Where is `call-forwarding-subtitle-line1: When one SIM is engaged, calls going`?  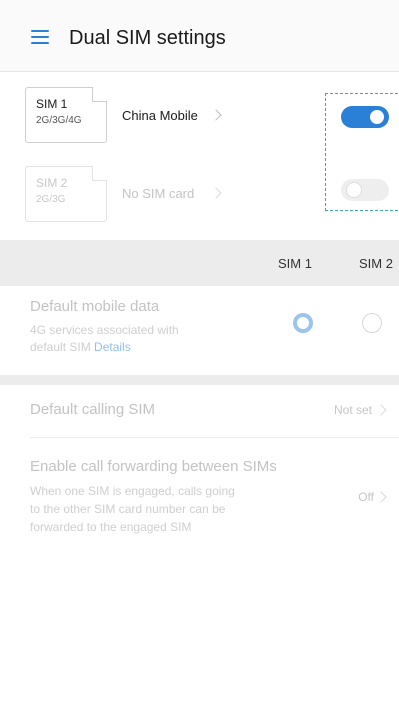 call-forwarding-subtitle-line1: When one SIM is engaged, calls going is located at coordinates (132, 491).